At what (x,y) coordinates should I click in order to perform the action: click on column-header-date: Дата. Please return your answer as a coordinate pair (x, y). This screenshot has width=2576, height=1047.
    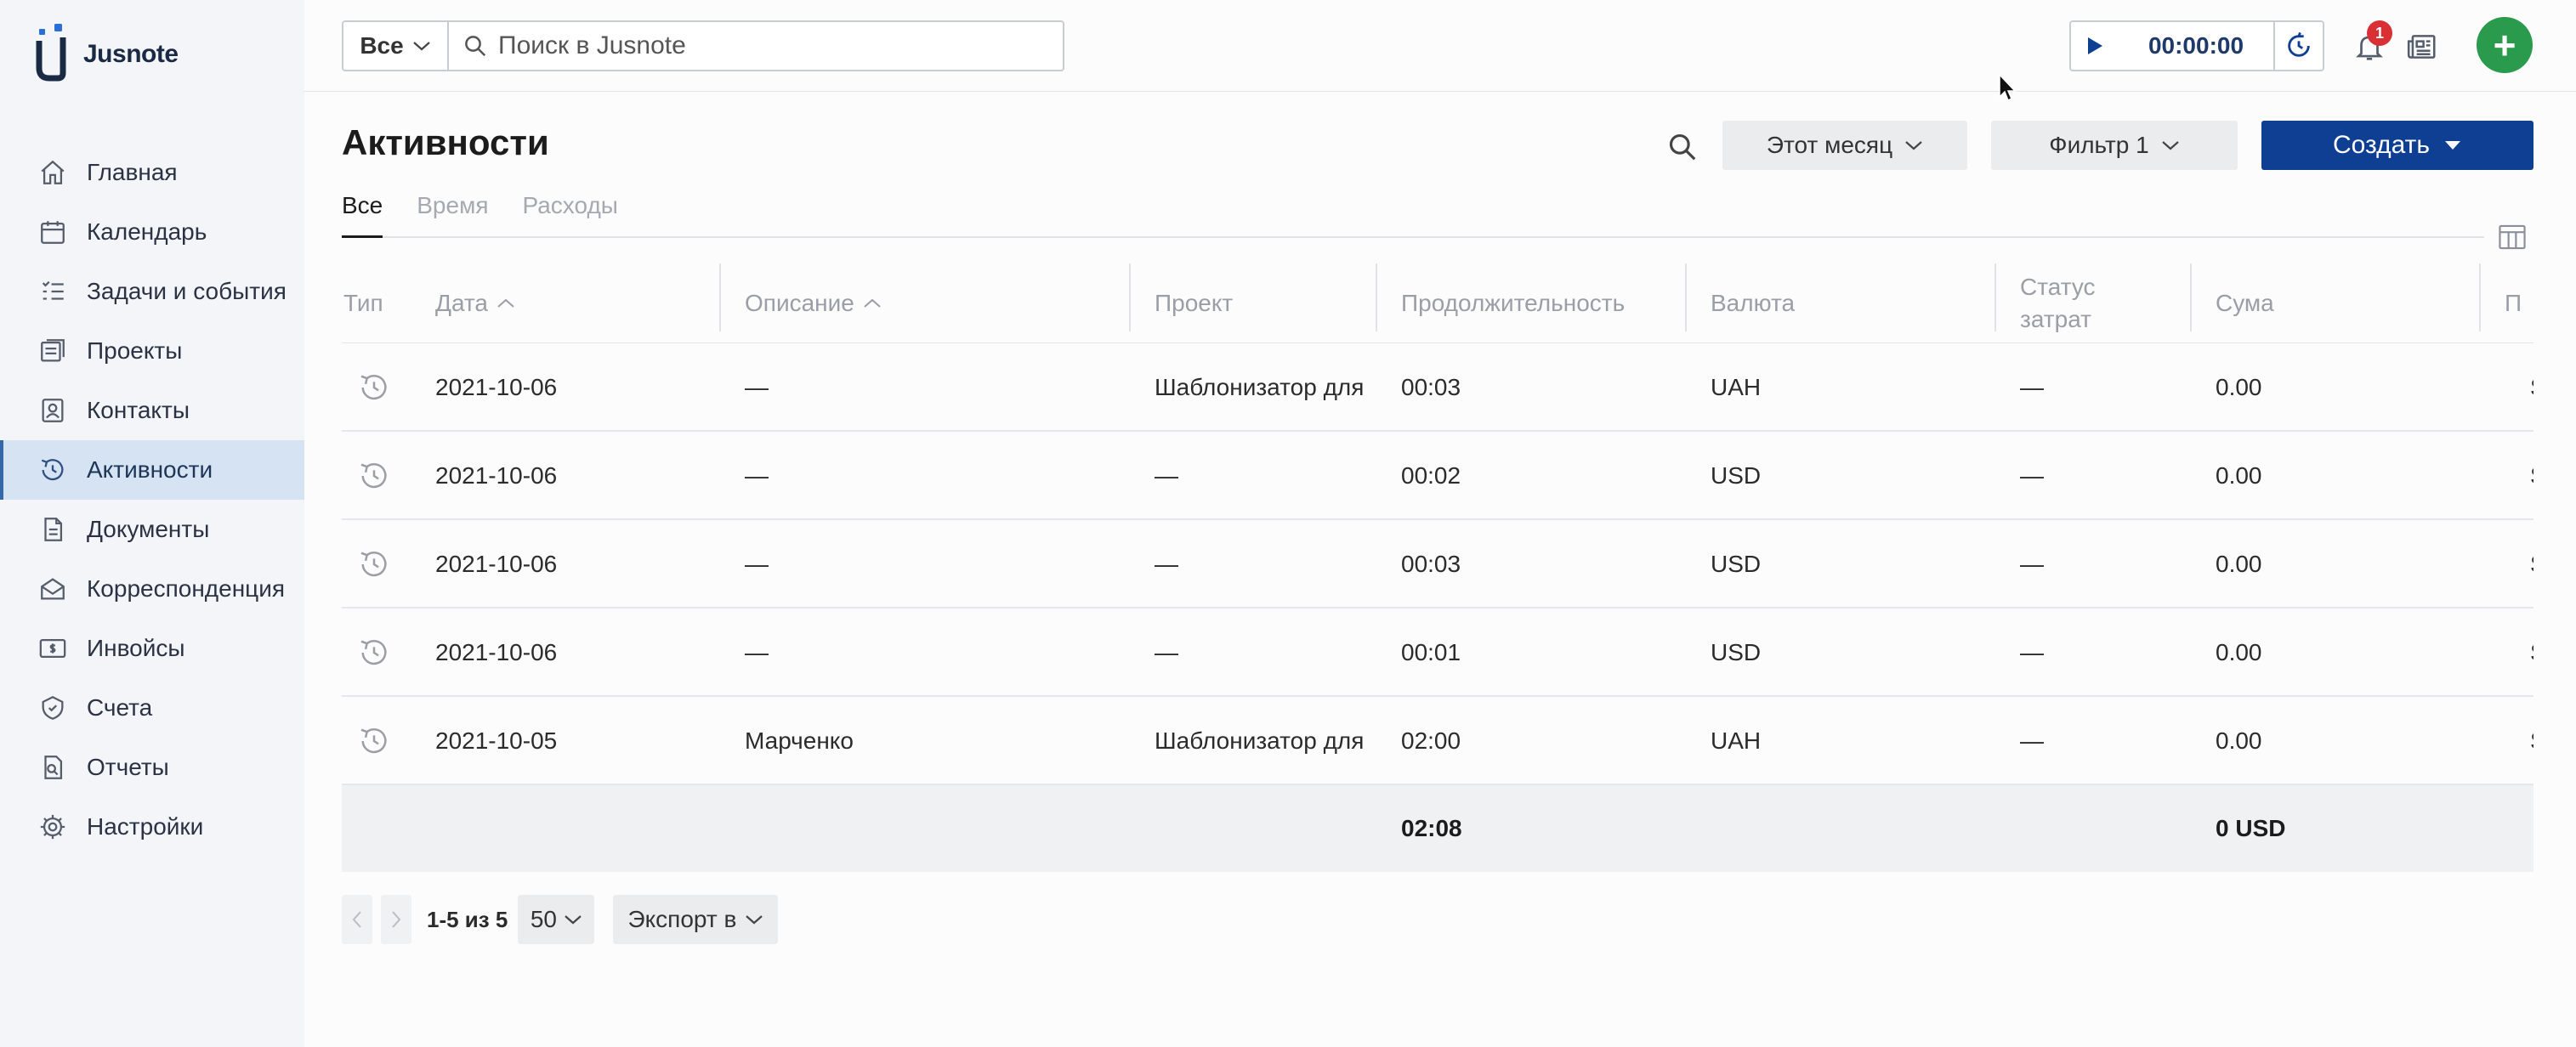
    Looking at the image, I should click on (475, 303).